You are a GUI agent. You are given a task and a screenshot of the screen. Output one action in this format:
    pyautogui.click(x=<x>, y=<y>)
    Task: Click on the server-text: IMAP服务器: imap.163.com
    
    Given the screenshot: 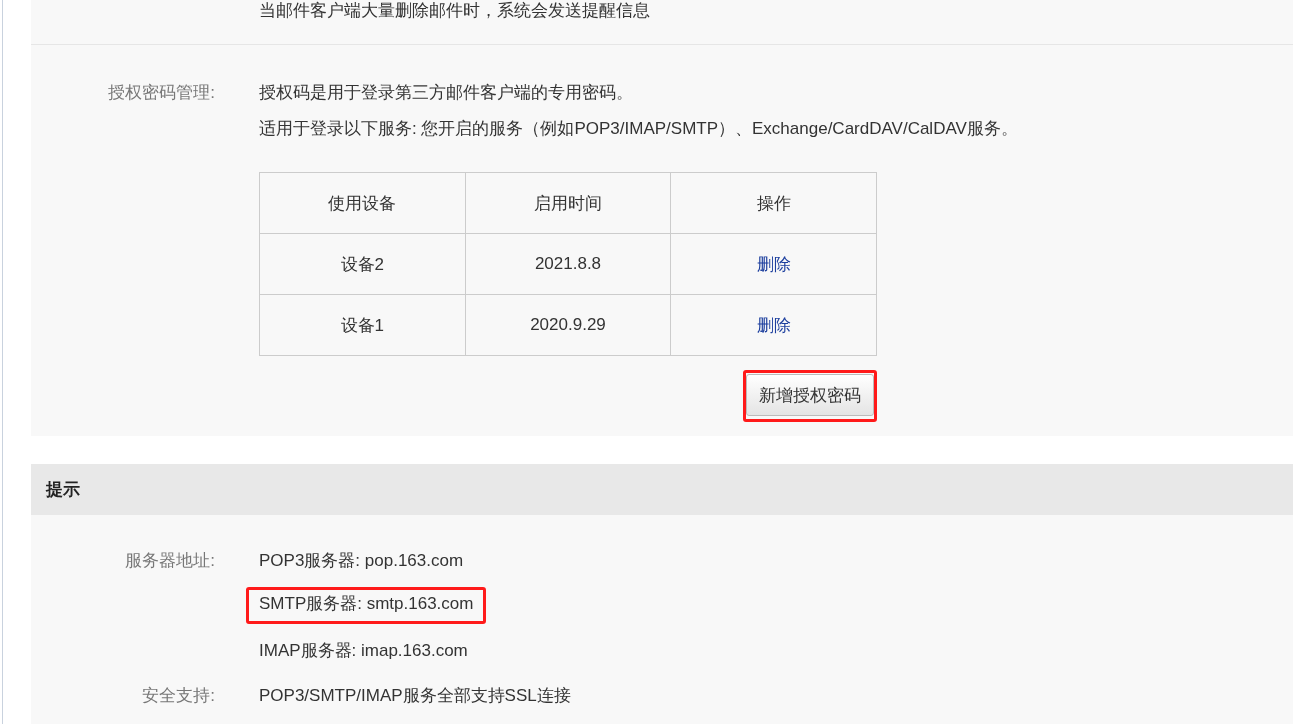 What is the action you would take?
    pyautogui.click(x=363, y=651)
    